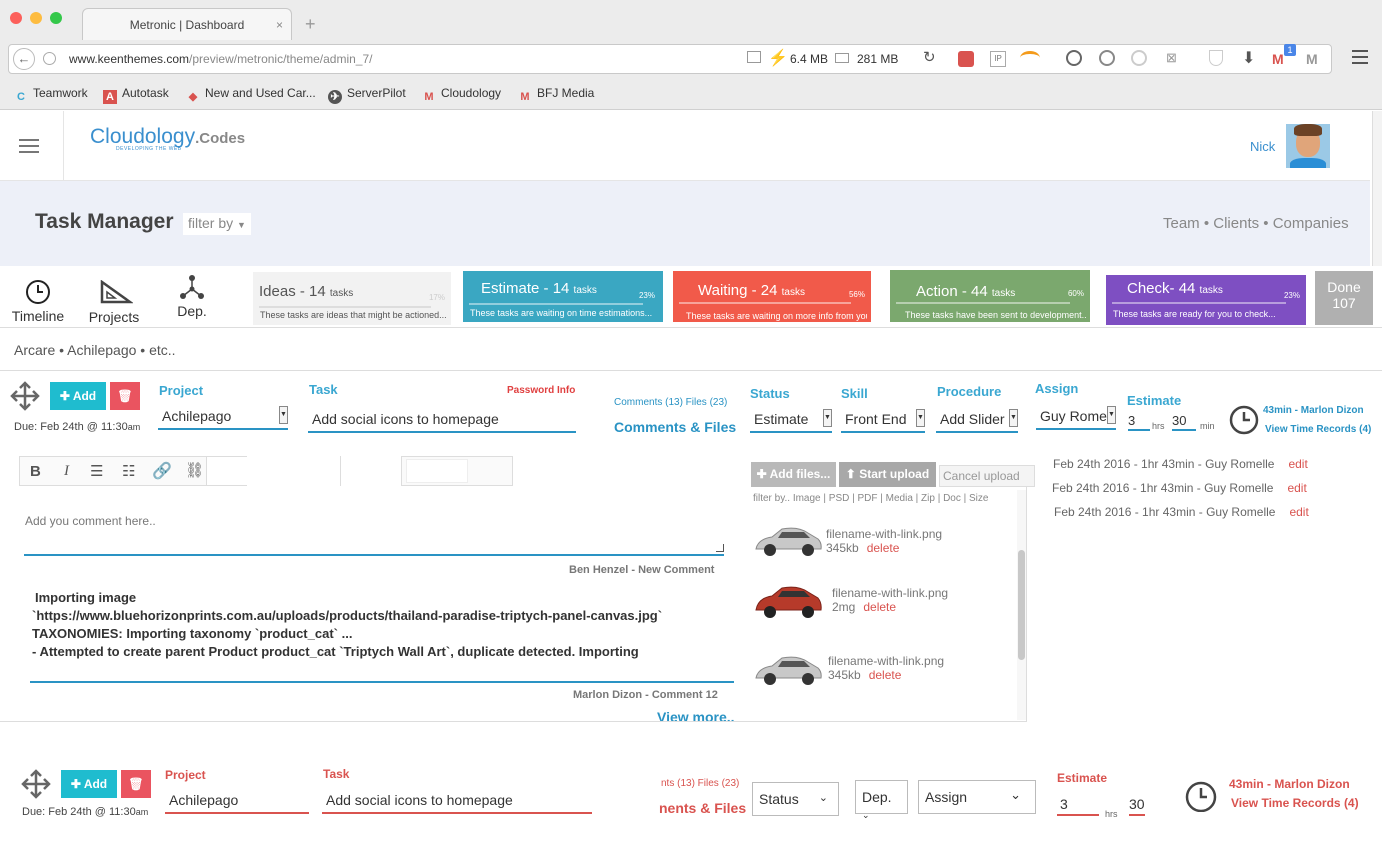 The height and width of the screenshot is (851, 1382). I want to click on shield-icon, so click(1216, 58).